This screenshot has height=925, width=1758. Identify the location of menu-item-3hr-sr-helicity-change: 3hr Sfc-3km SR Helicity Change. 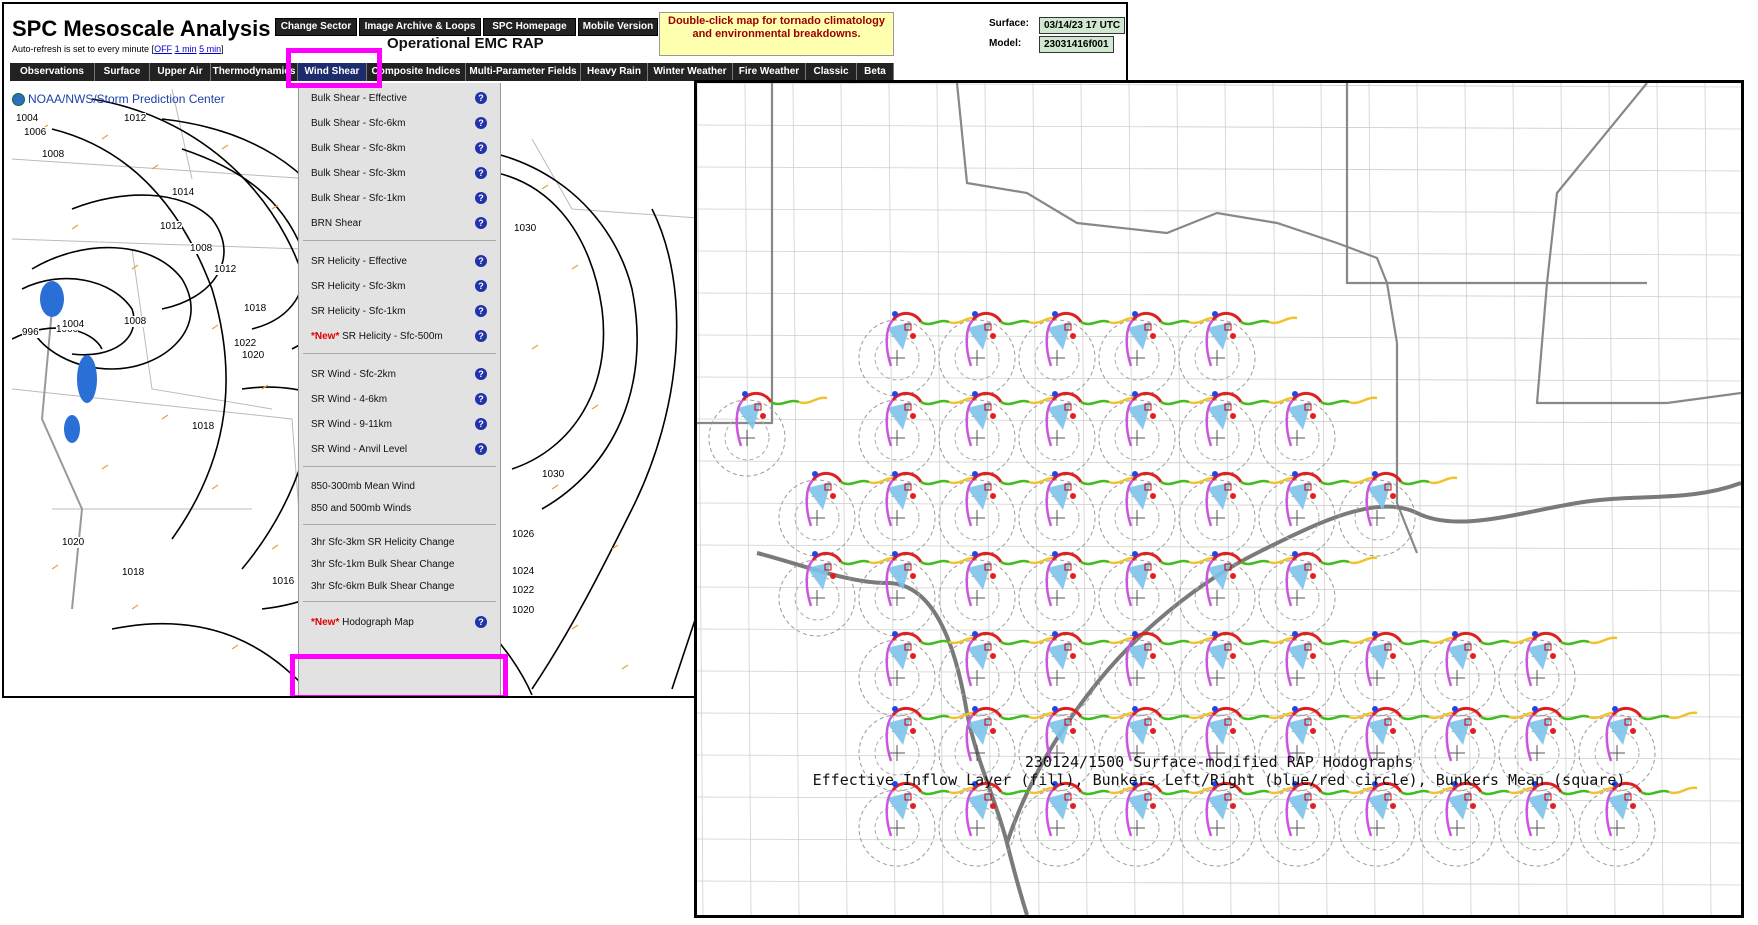
(382, 542).